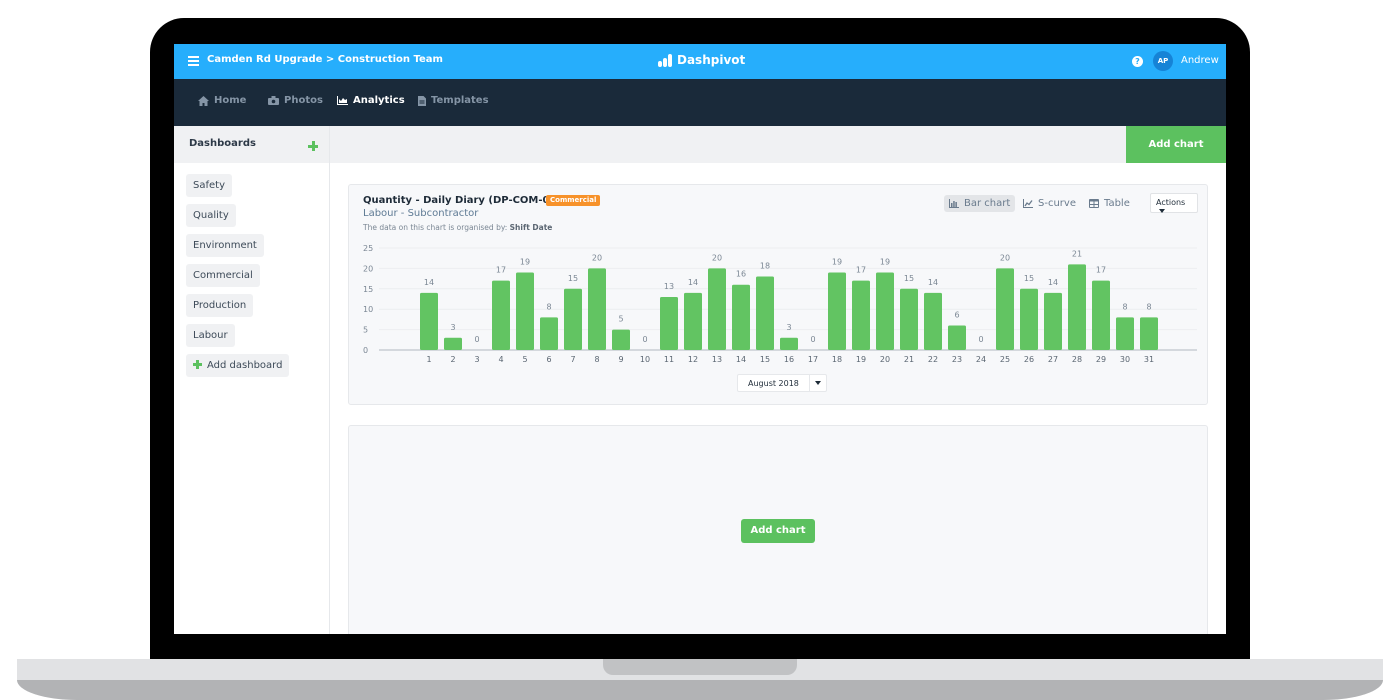 The image size is (1400, 700). I want to click on y-tick-label: 10, so click(368, 309).